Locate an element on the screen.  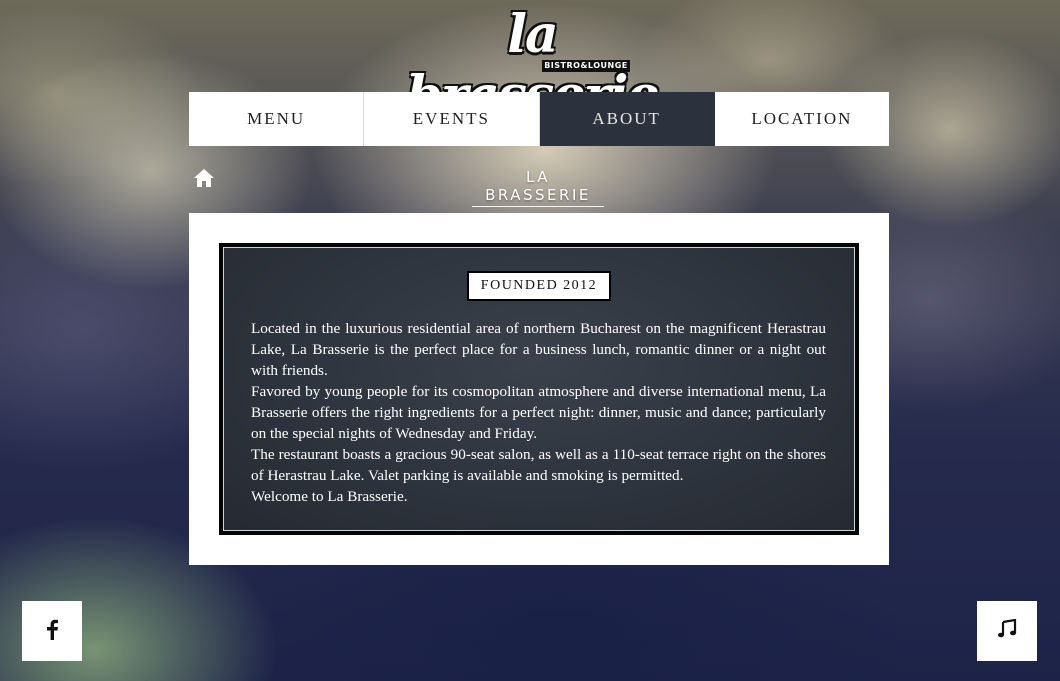
nav-item-about: ABOUT is located at coordinates (627, 119).